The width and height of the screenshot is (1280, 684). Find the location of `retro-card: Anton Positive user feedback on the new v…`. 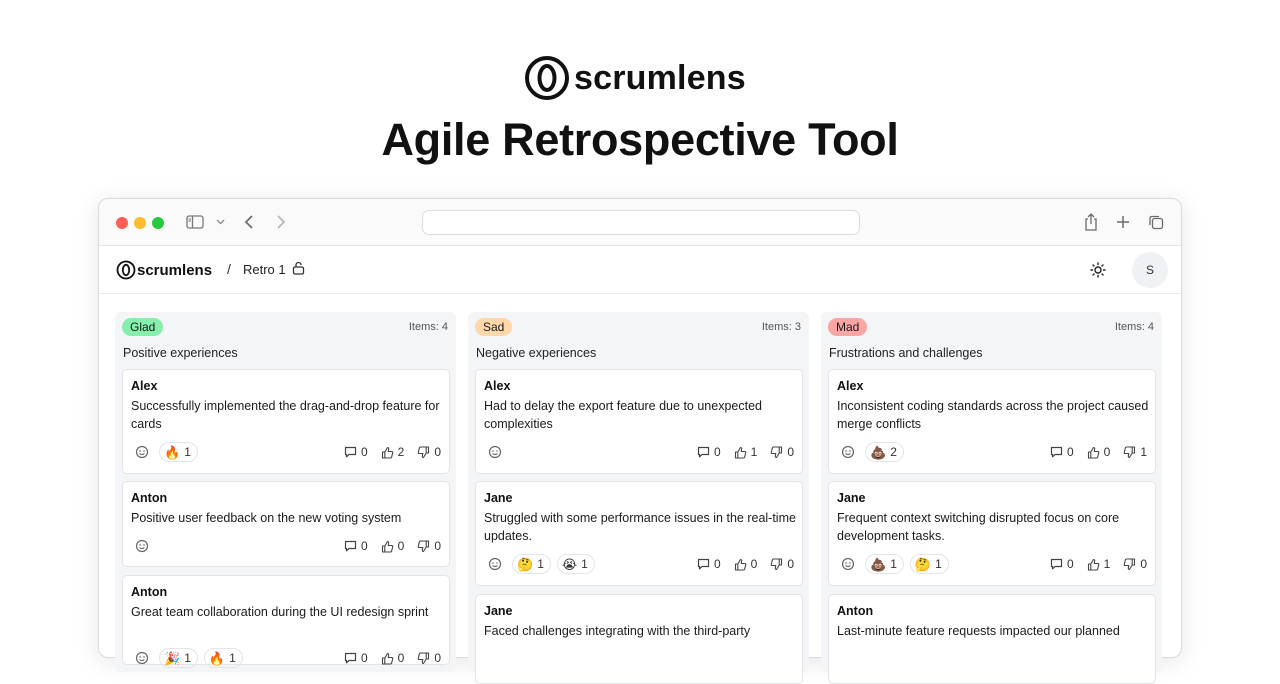

retro-card: Anton Positive user feedback on the new v… is located at coordinates (286, 524).